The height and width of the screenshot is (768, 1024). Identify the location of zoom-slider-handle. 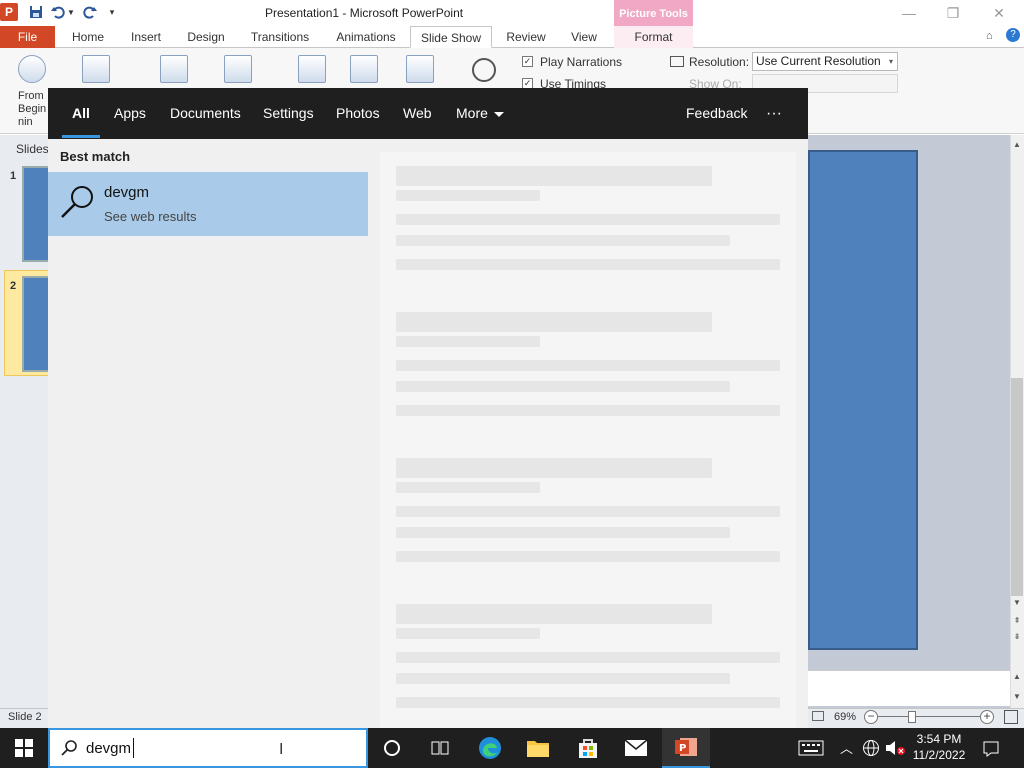
(912, 717).